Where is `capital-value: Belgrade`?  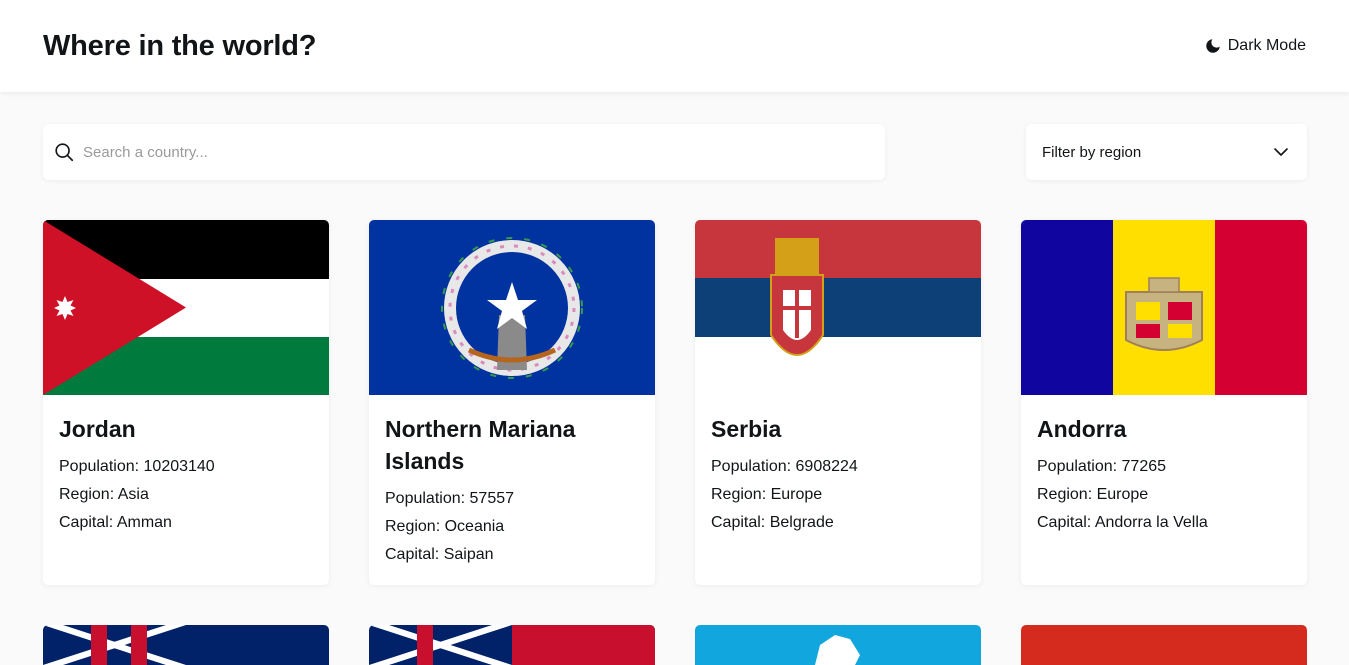 capital-value: Belgrade is located at coordinates (801, 522).